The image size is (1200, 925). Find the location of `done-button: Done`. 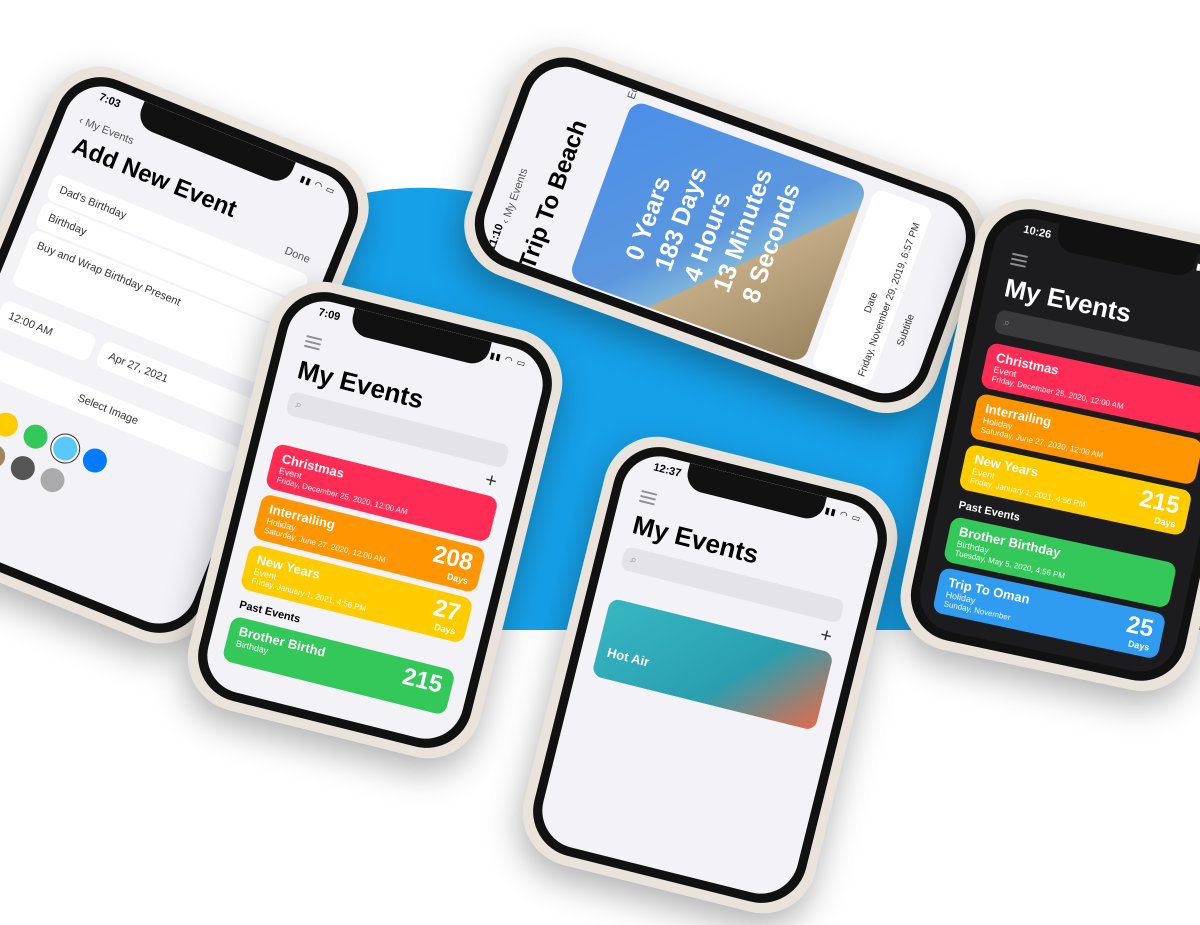

done-button: Done is located at coordinates (297, 255).